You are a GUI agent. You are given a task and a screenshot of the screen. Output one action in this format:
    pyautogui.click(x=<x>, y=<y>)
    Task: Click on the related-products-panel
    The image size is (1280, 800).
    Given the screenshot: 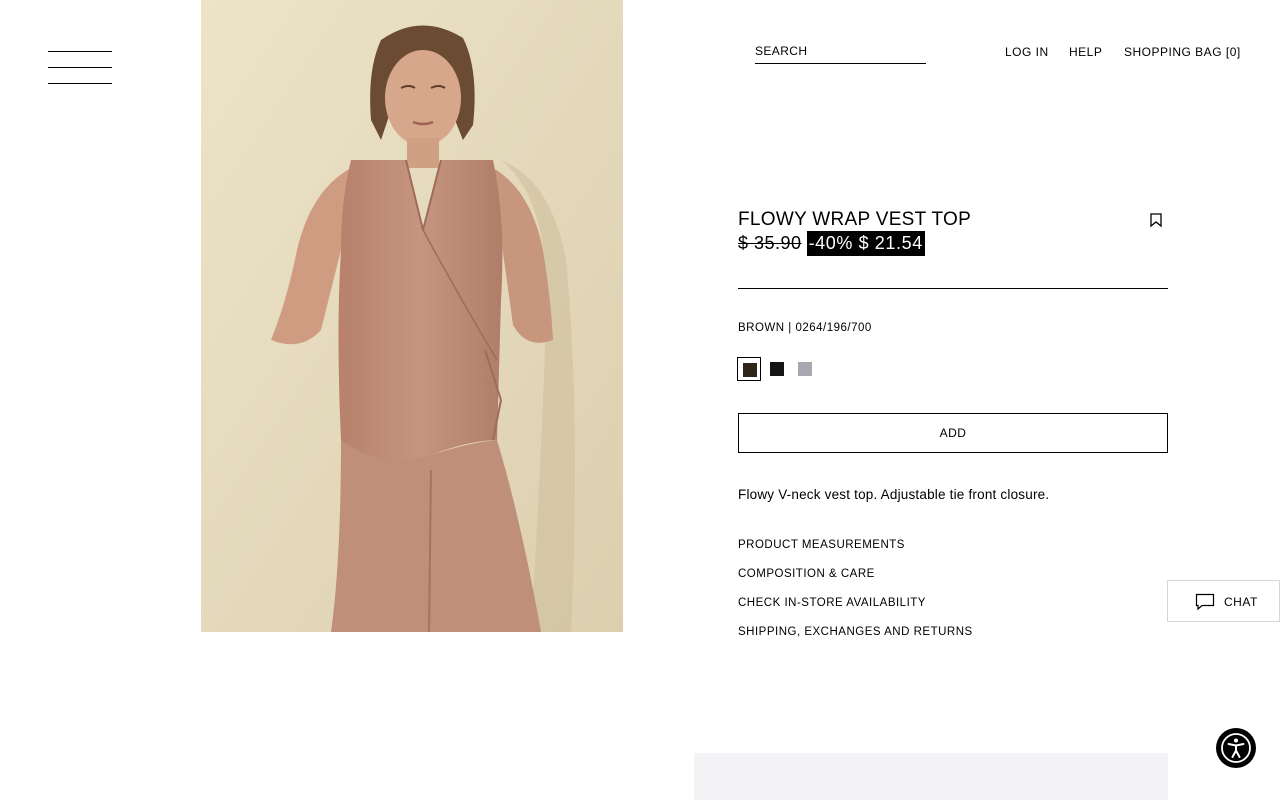 What is the action you would take?
    pyautogui.click(x=931, y=776)
    